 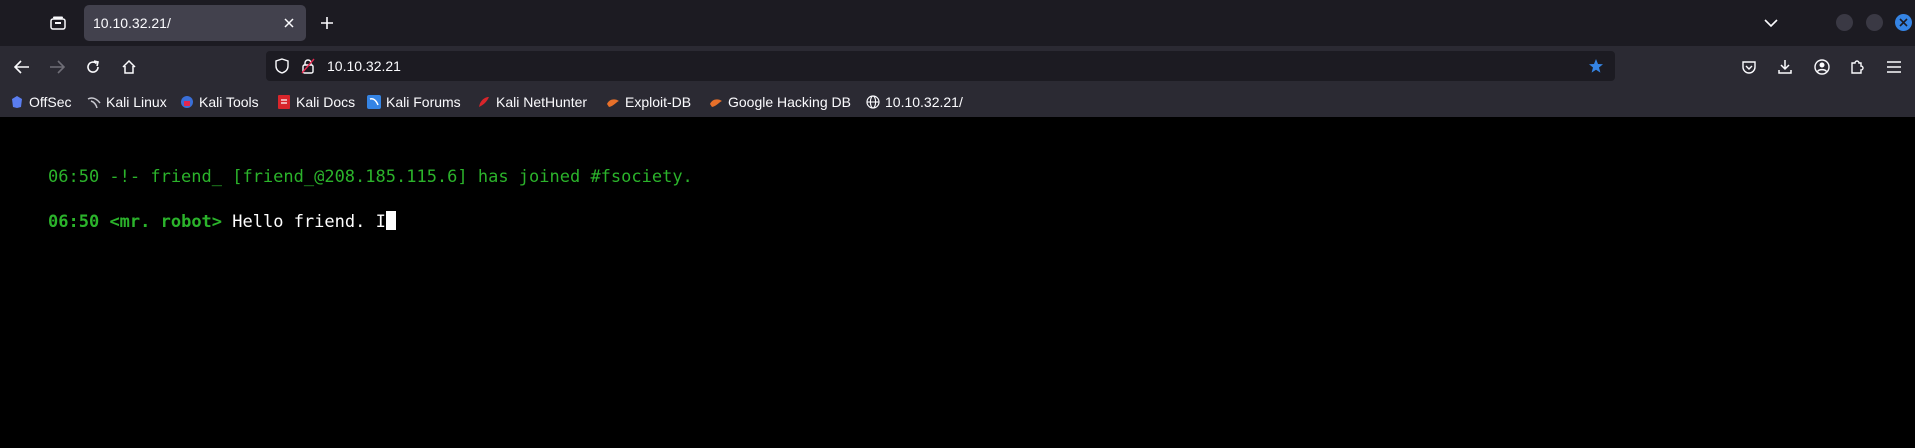 I want to click on bookmark-offsec: OffSec, so click(x=41, y=101).